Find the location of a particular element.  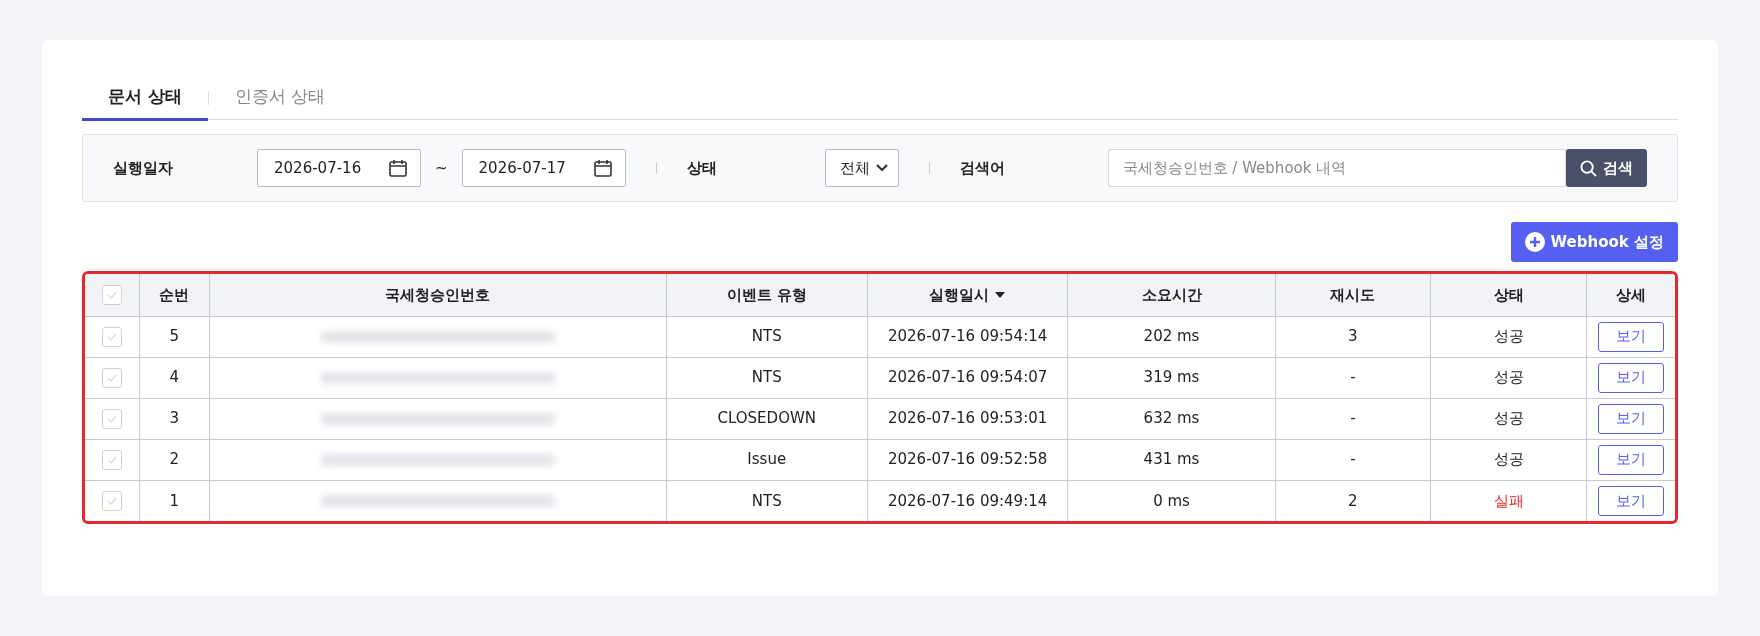

column-header: 상태 is located at coordinates (1508, 294).